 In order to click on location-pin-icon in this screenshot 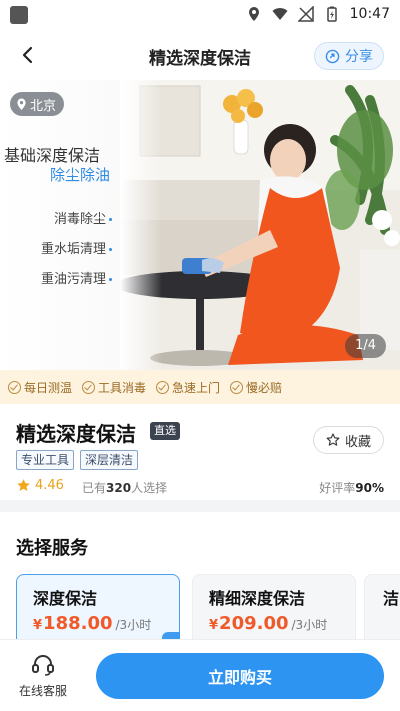, I will do `click(21, 104)`.